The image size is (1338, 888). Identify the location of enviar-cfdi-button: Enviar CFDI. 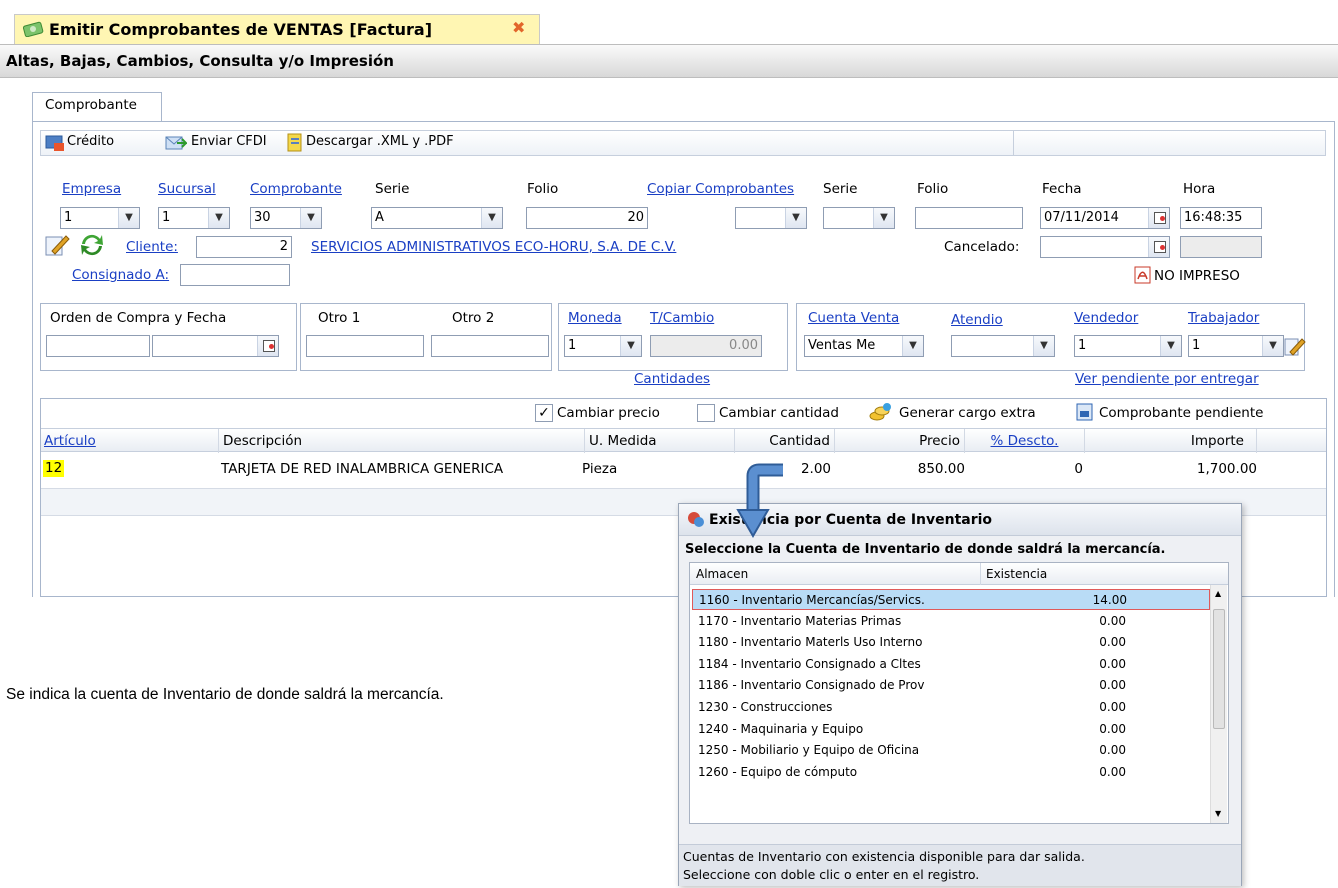
(229, 141).